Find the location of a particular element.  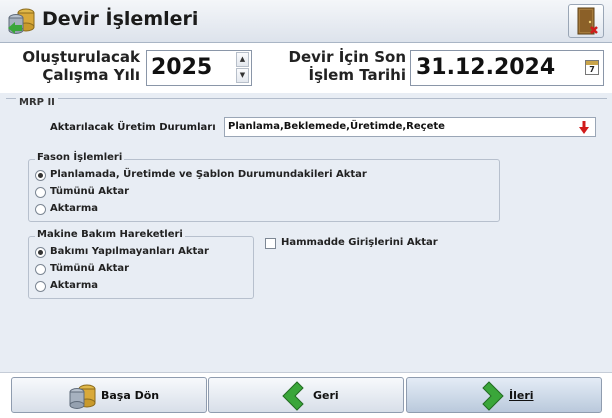

arrow-left-icon is located at coordinates (293, 396).